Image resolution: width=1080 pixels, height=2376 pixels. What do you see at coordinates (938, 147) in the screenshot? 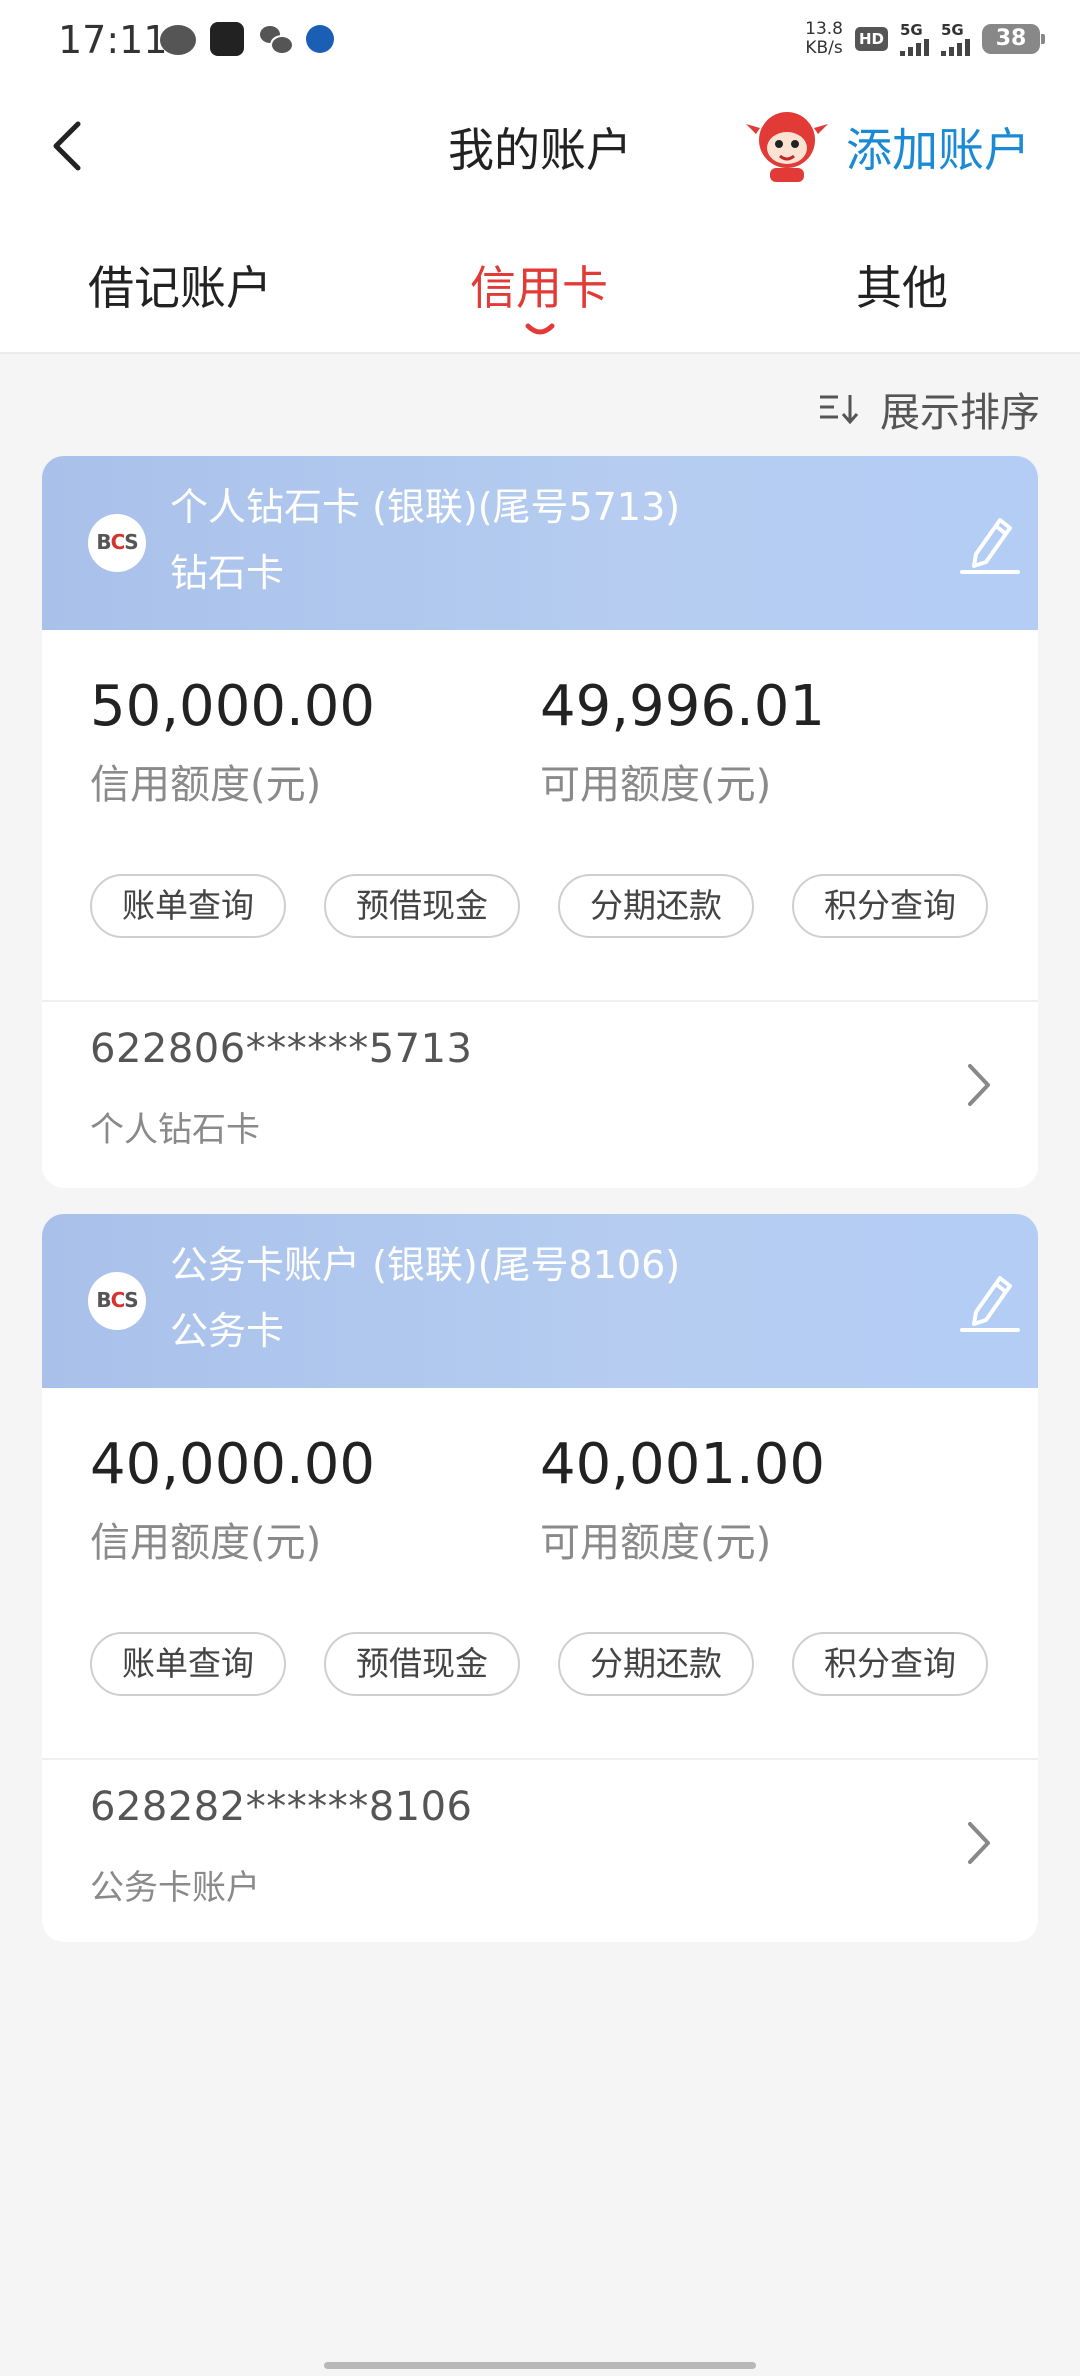
I see `add-account-link: 添加账户` at bounding box center [938, 147].